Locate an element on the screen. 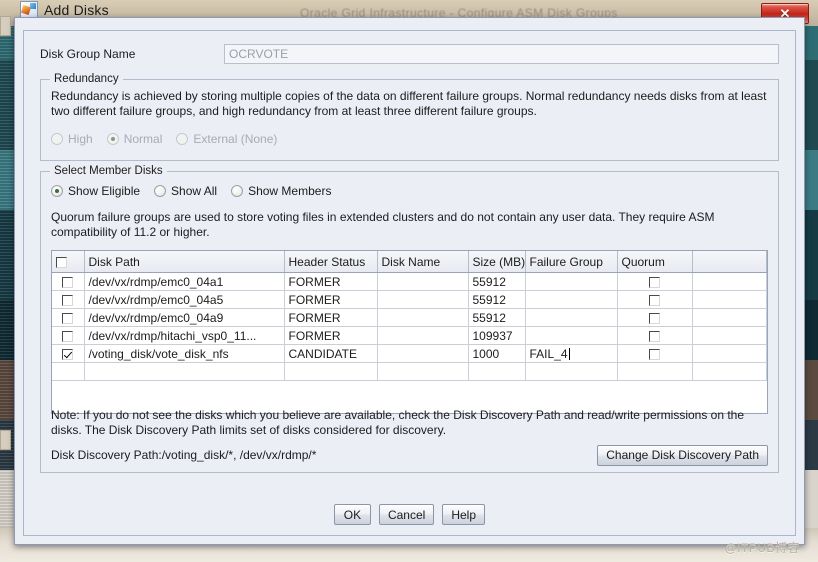 This screenshot has height=562, width=818. background-left-tab-top is located at coordinates (5, 26).